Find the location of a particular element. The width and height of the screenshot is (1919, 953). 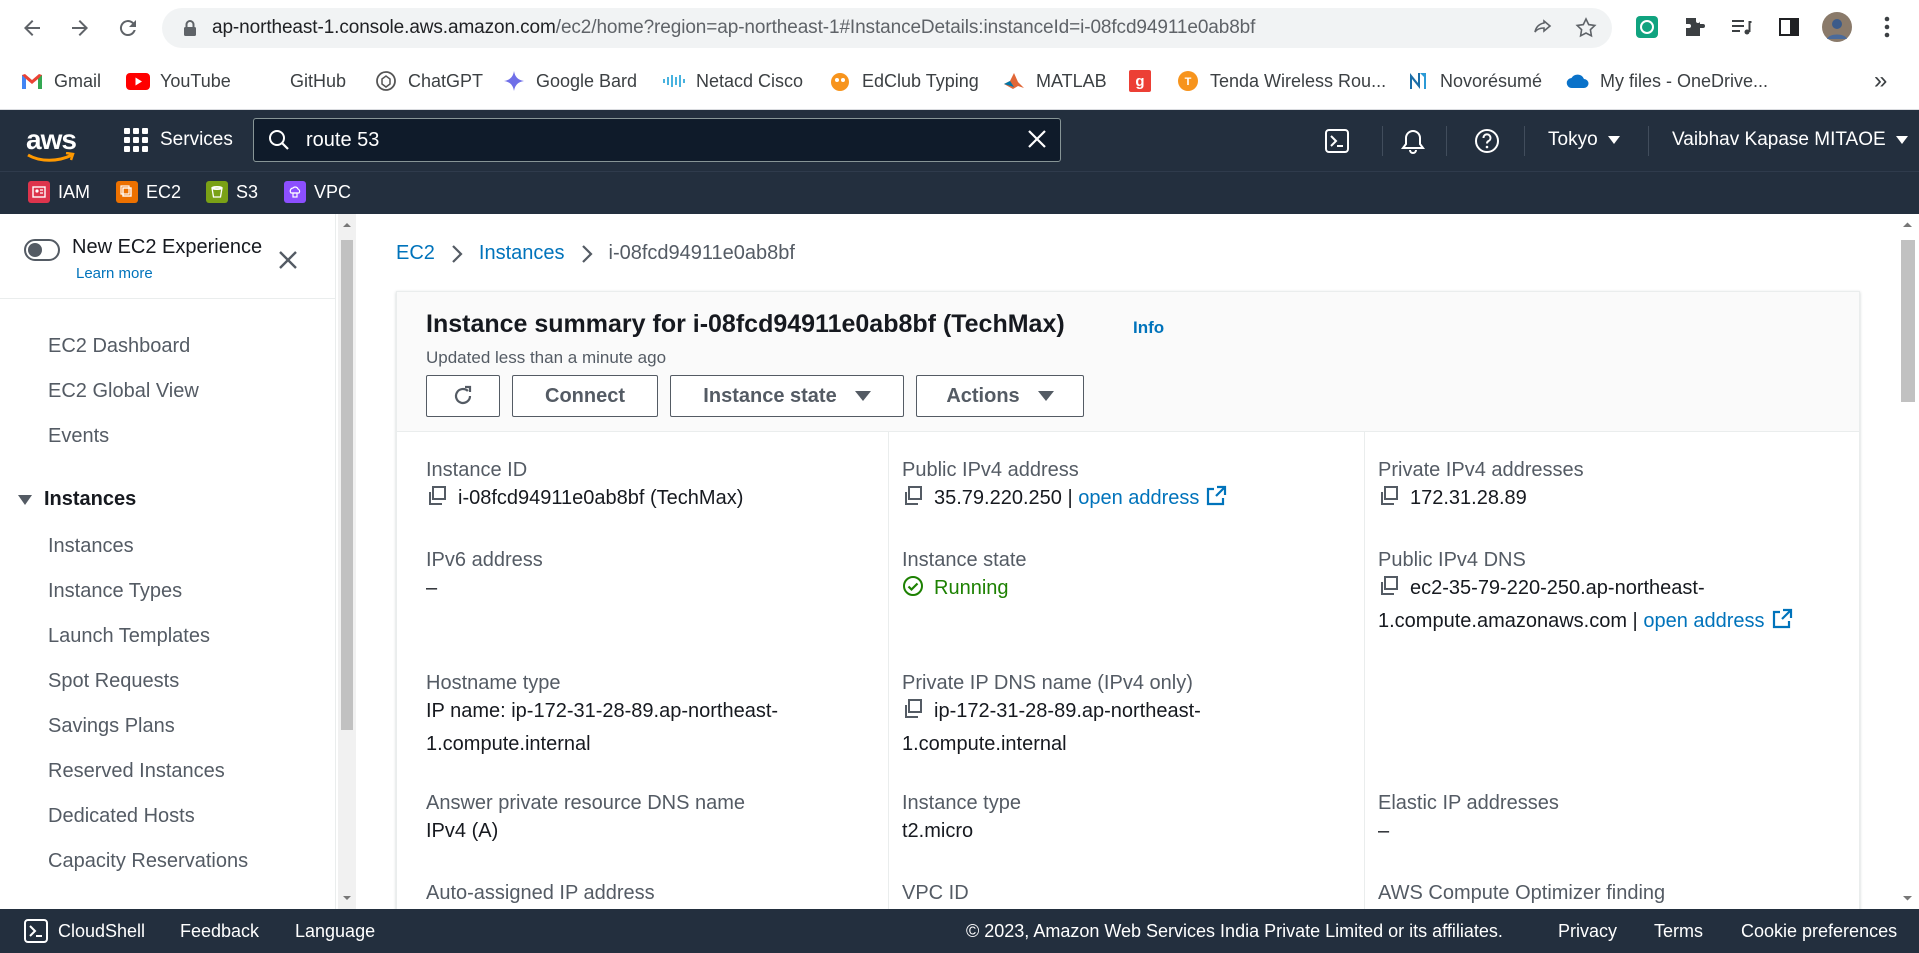

instance-state-dropdown: Instance state is located at coordinates (787, 396).